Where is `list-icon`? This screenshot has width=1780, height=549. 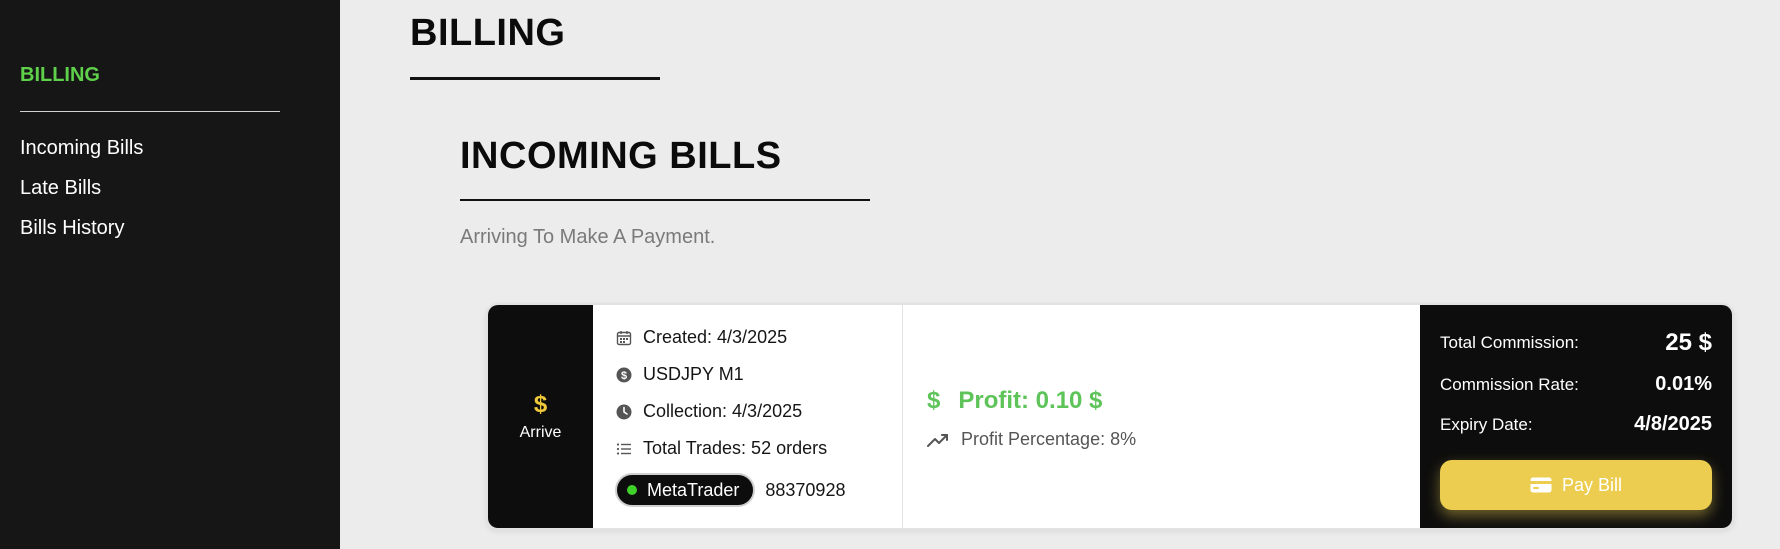 list-icon is located at coordinates (624, 449).